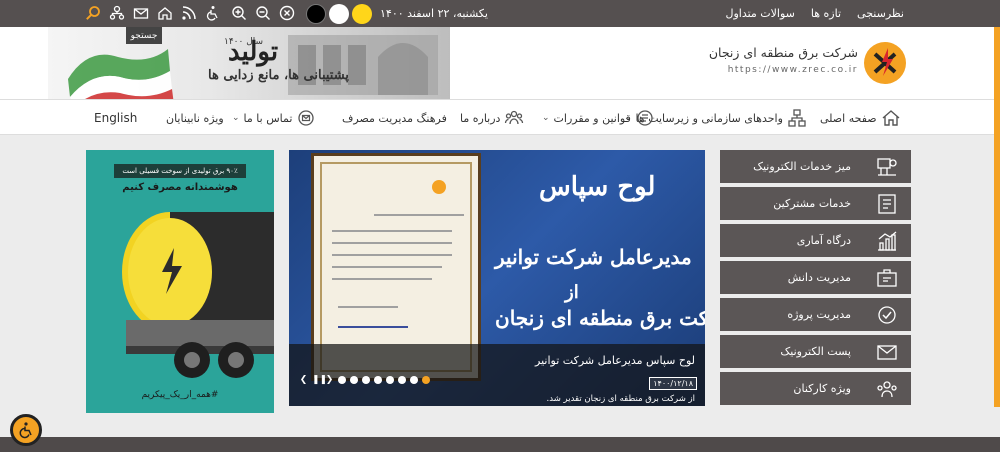  I want to click on caption-date: ۱۴۰۰/۱۲/۱۸, so click(673, 383).